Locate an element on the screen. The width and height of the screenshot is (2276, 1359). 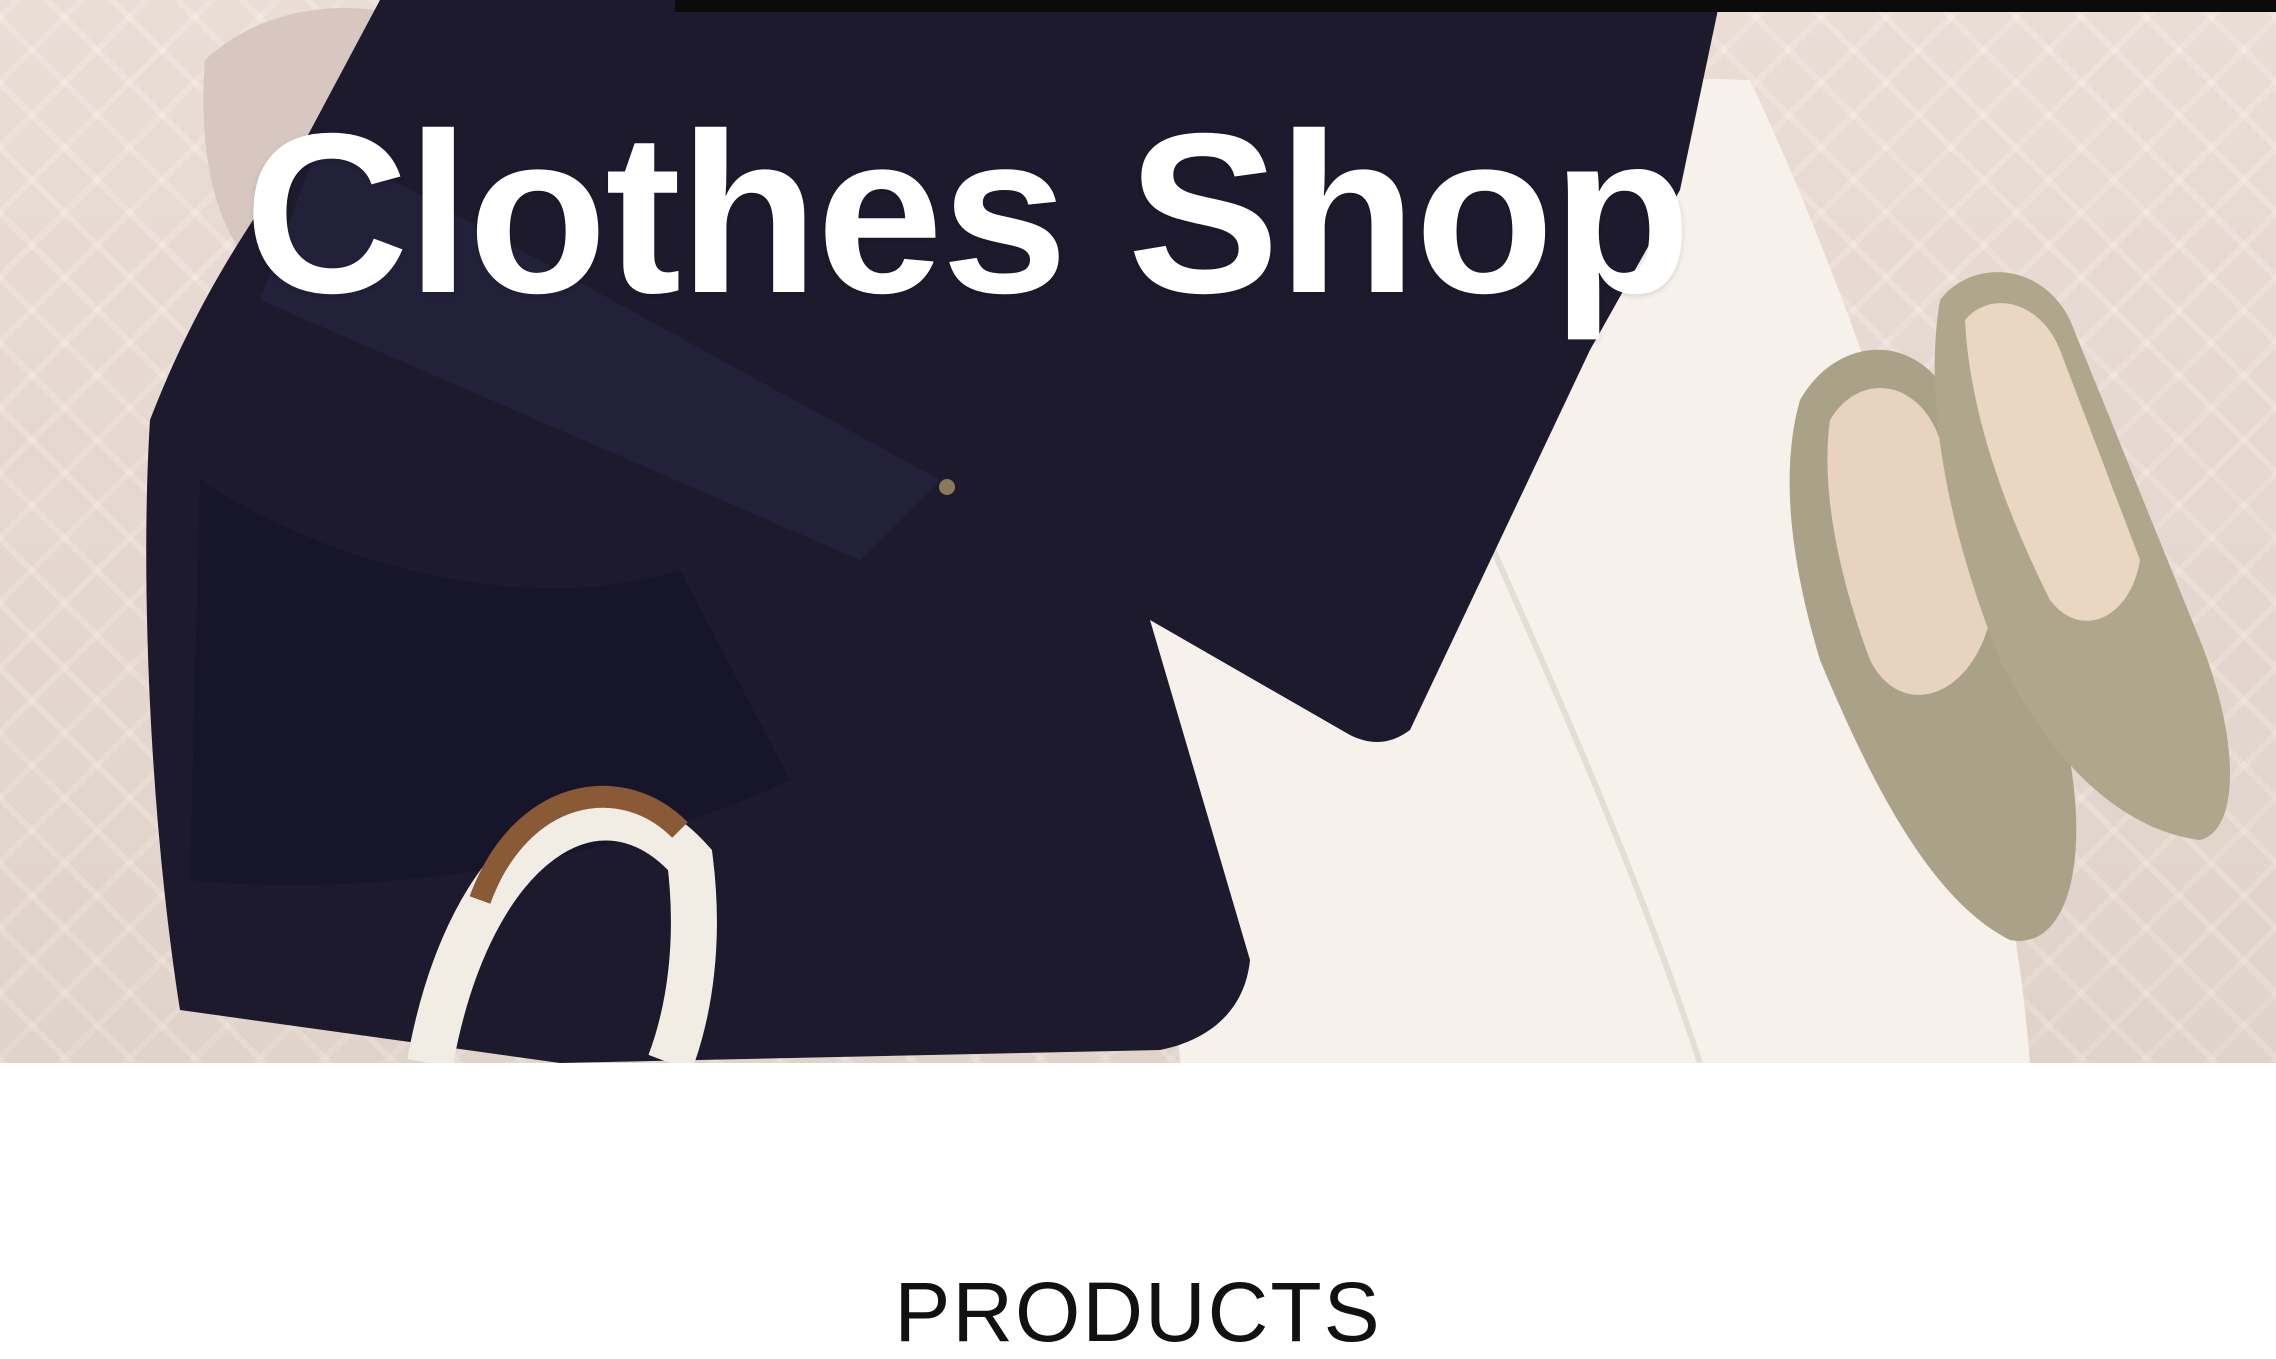
products-heading: PRODUCTS is located at coordinates (1138, 1312).